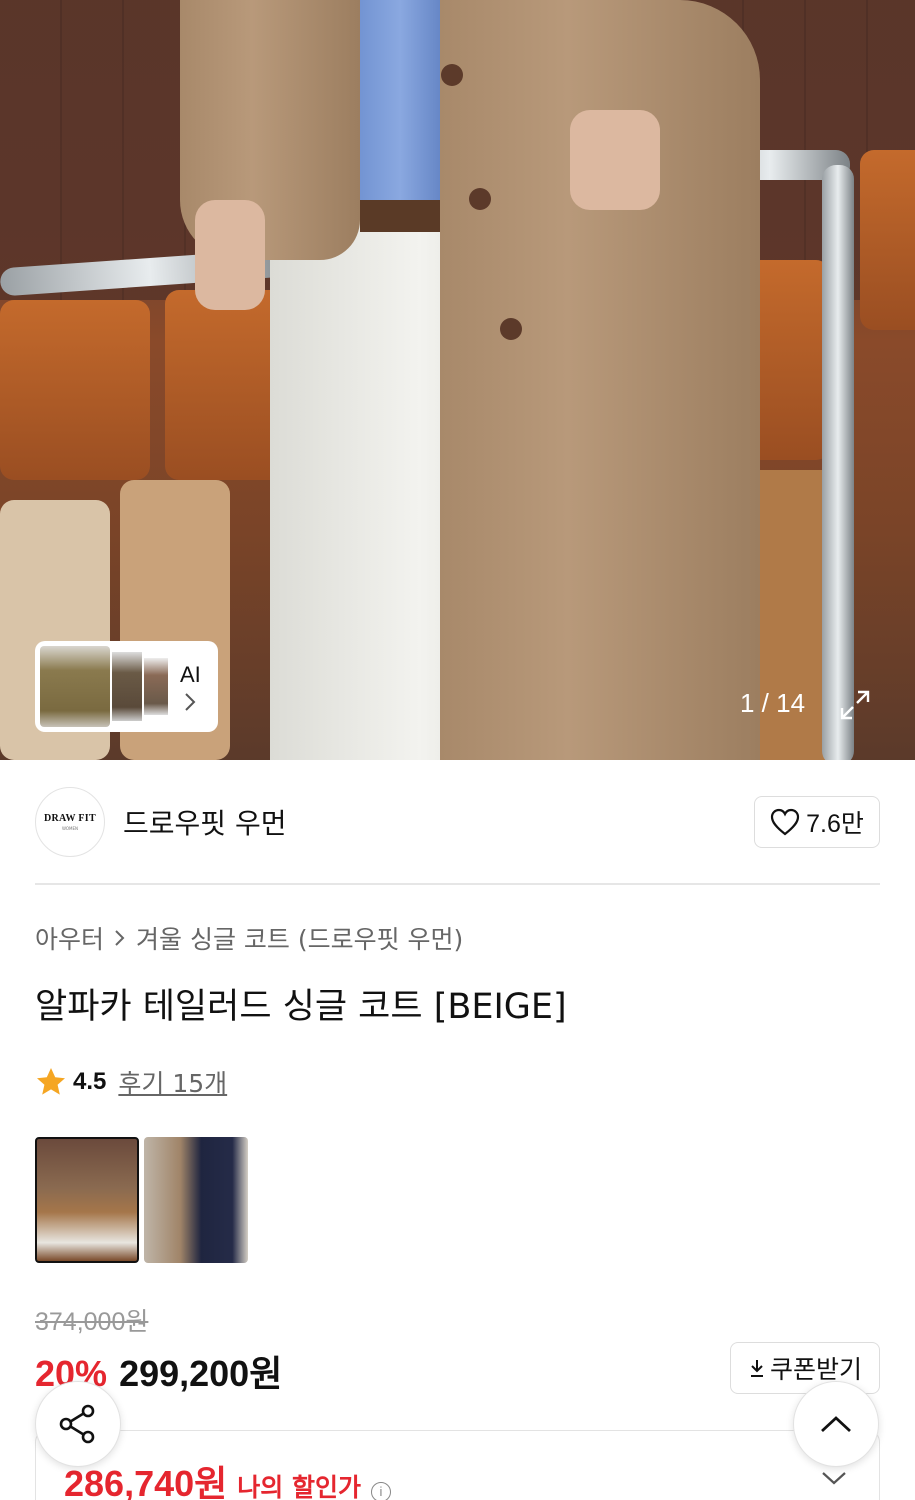 The width and height of the screenshot is (915, 1500). I want to click on color-swatches, so click(141, 1200).